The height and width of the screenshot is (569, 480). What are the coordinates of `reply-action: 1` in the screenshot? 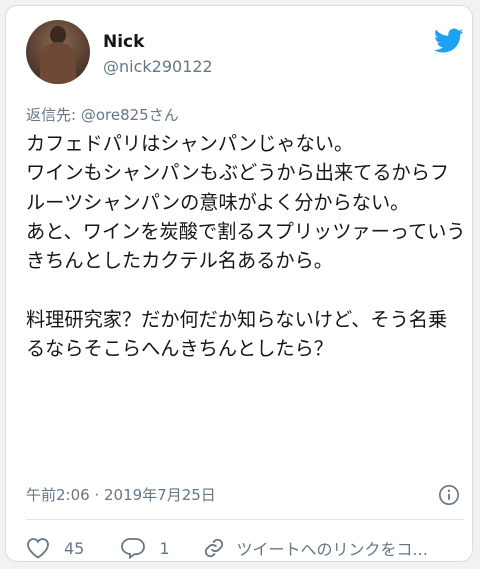 It's located at (145, 548).